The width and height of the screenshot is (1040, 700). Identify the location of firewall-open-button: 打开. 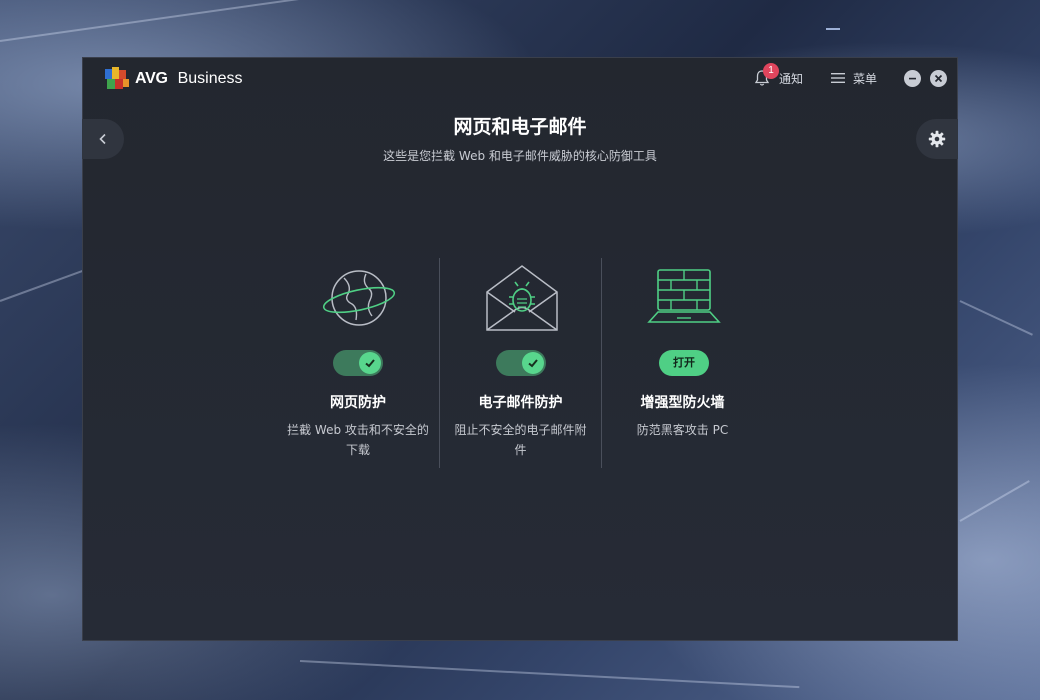
(684, 363).